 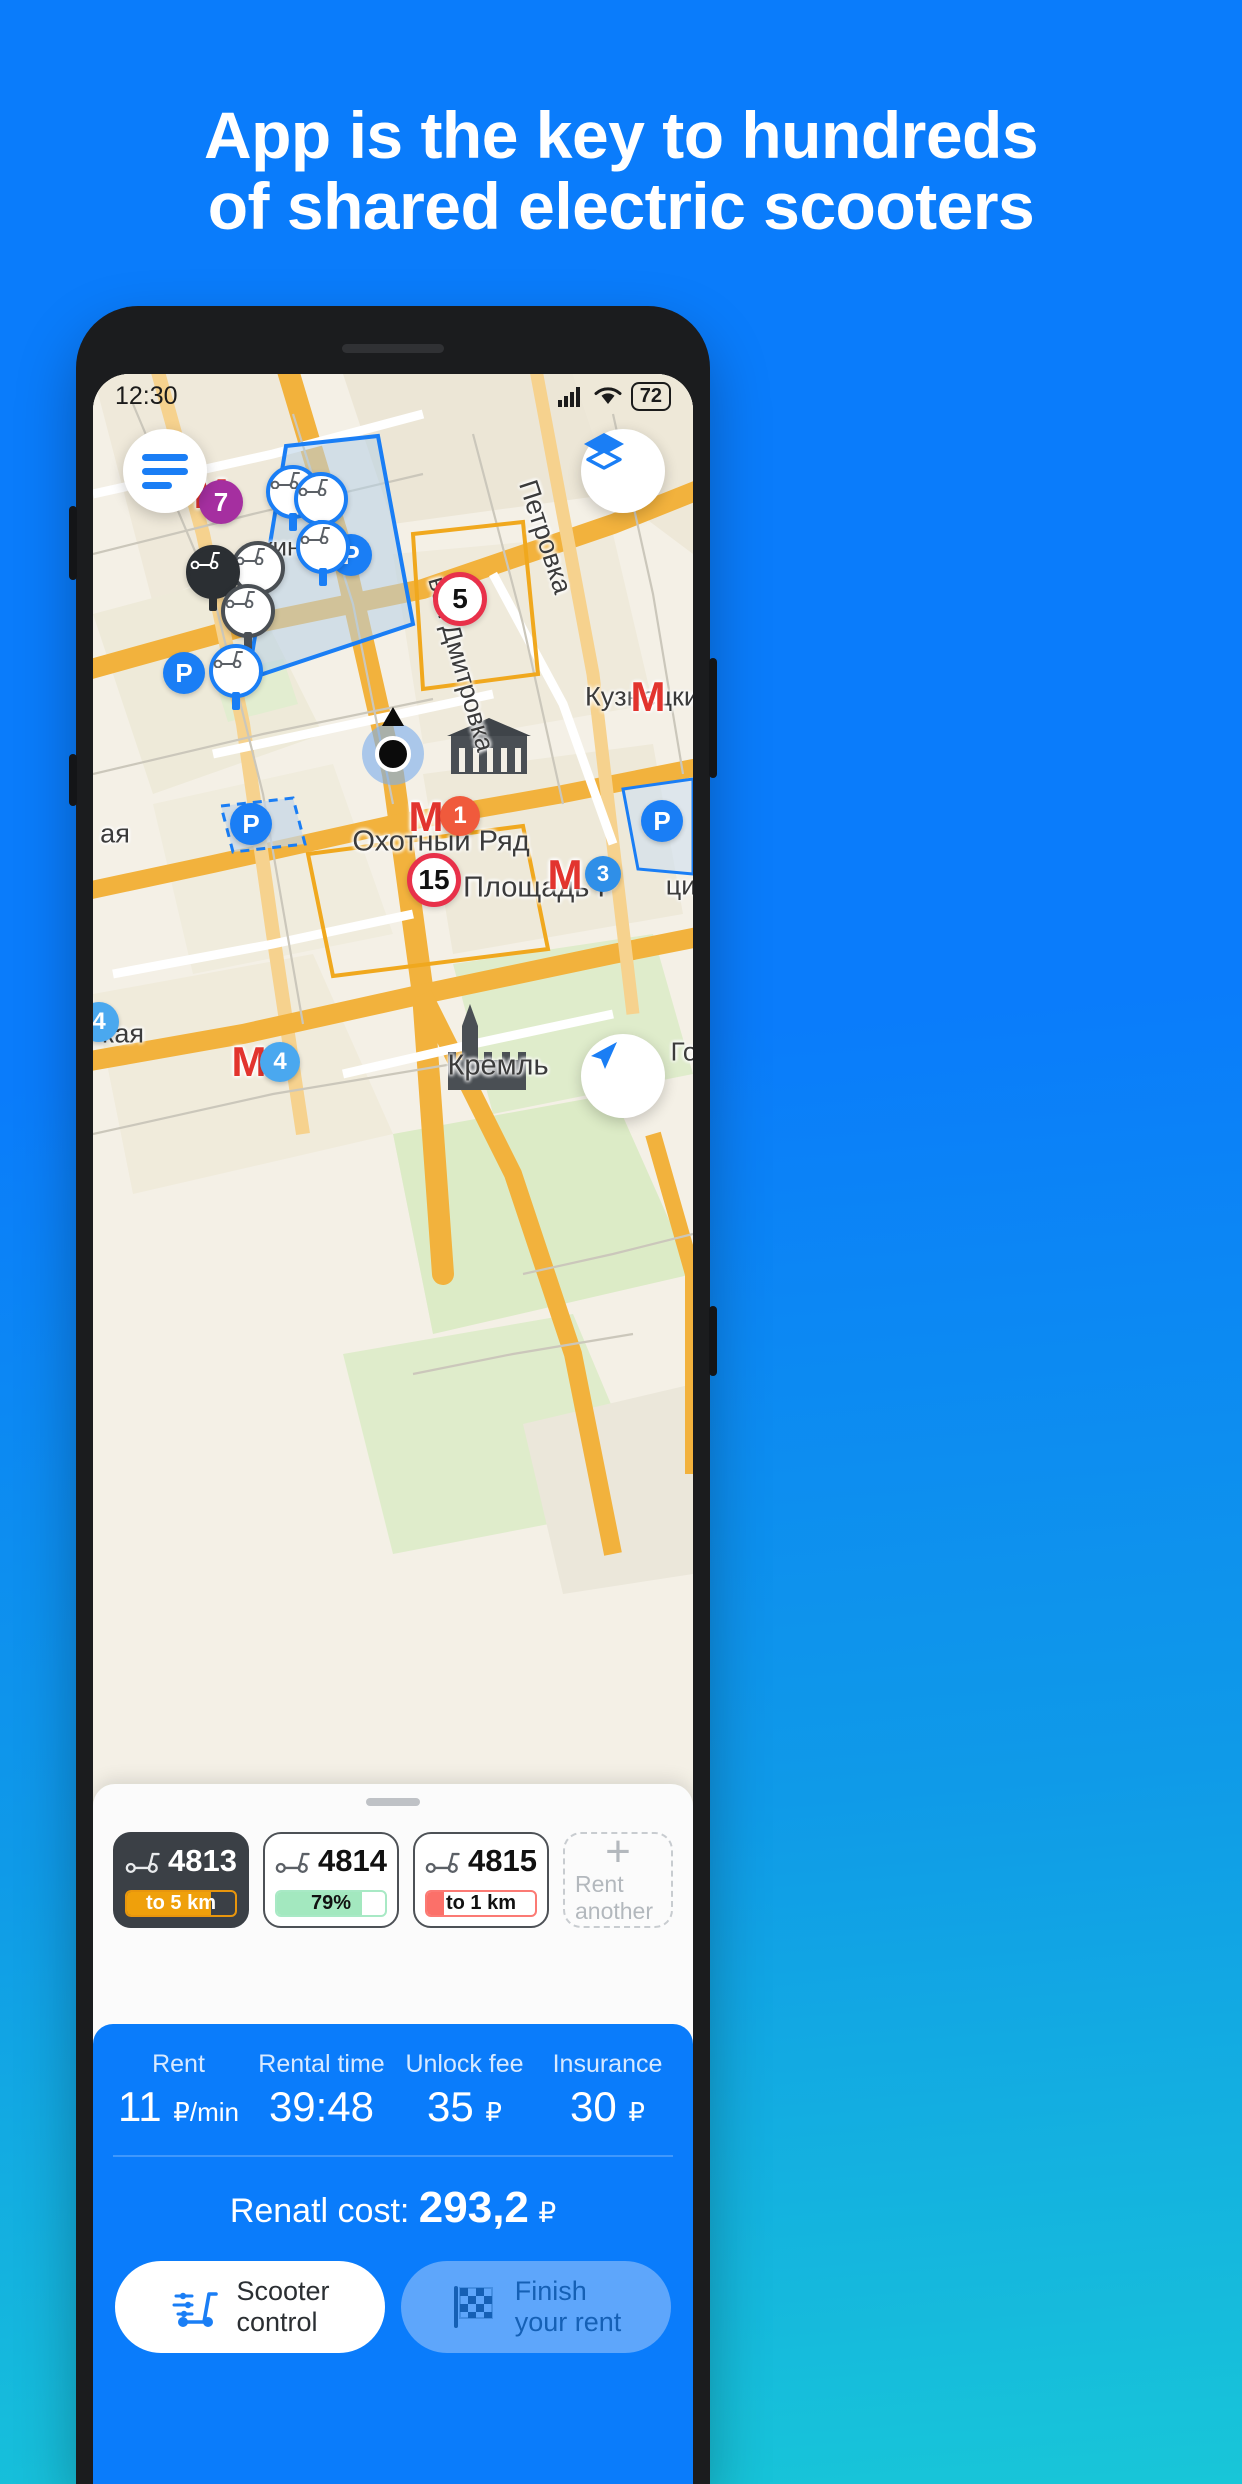 What do you see at coordinates (621, 206) in the screenshot?
I see `headline-line-2: of shared electric scooters` at bounding box center [621, 206].